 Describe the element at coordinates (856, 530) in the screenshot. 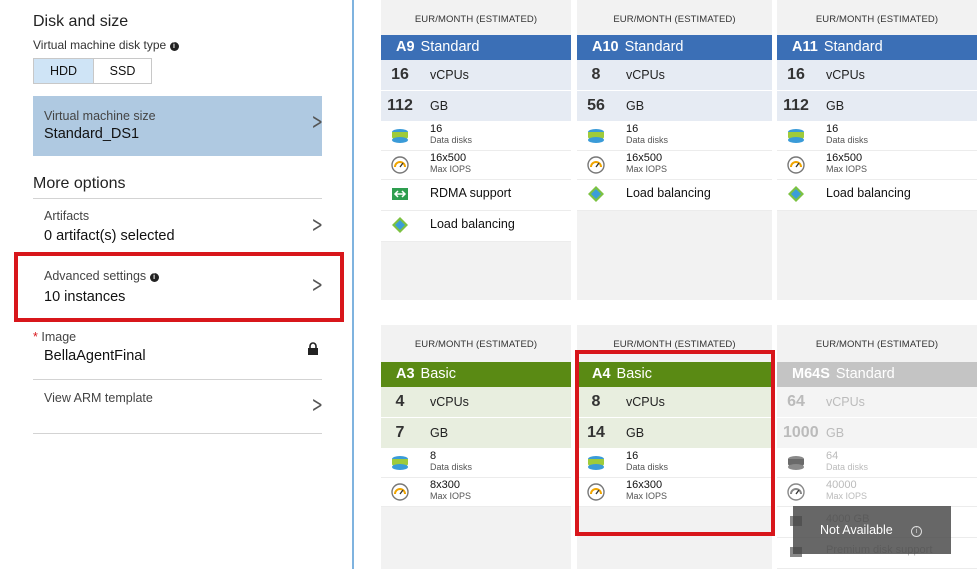

I see `not-available-text: Not Available` at that location.